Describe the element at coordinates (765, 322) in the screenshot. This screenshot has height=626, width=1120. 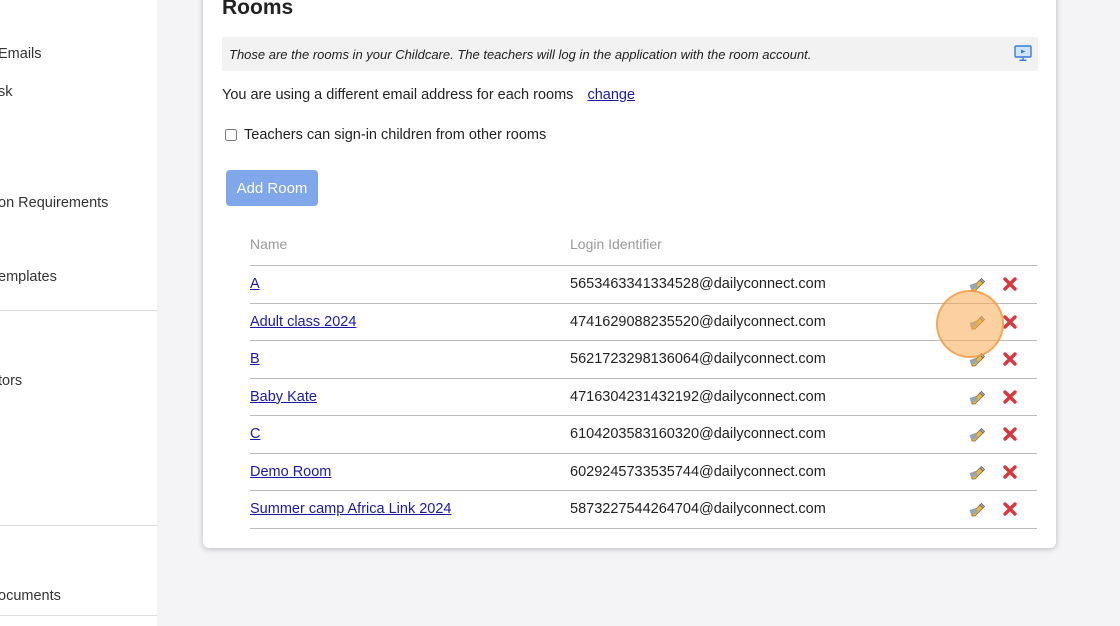
I see `room-login-cell: 4741629088235520@dailyconnect.com` at that location.